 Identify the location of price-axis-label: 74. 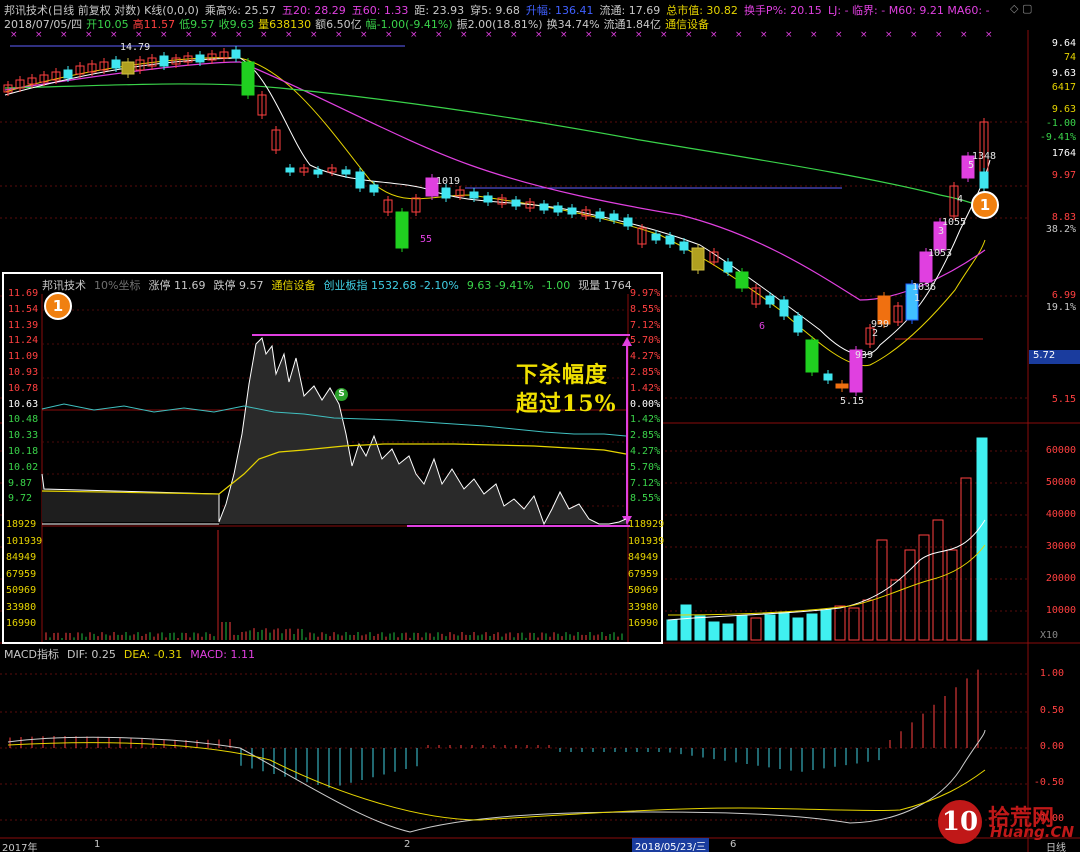
(1069, 57).